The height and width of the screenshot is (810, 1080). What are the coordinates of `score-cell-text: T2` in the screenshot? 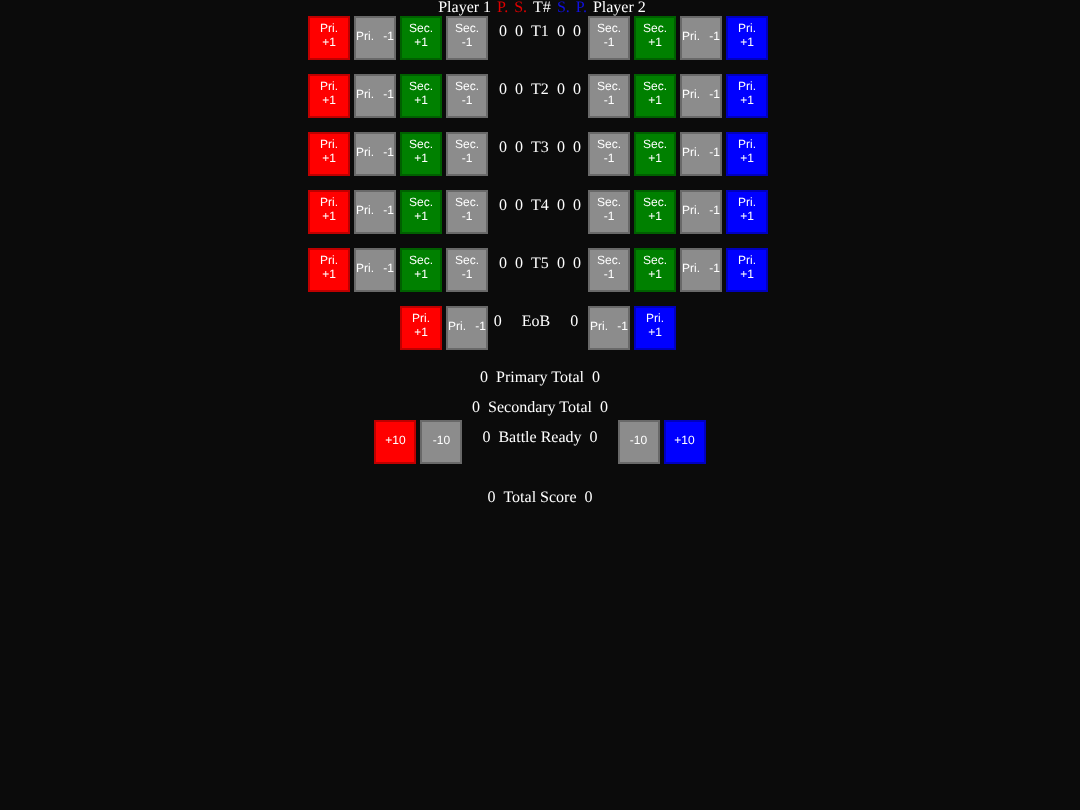 It's located at (540, 91).